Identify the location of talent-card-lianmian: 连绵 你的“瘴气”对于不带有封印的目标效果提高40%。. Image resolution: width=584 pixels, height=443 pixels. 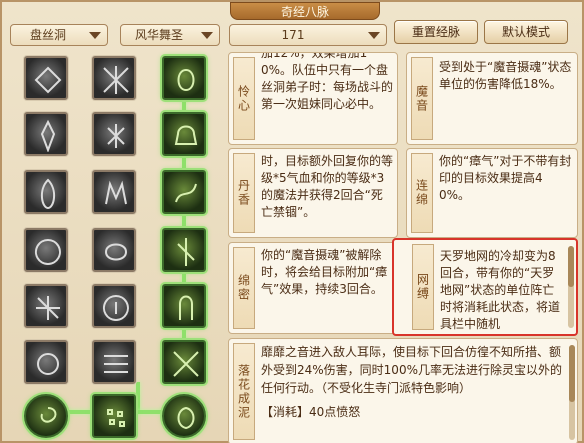
(492, 193).